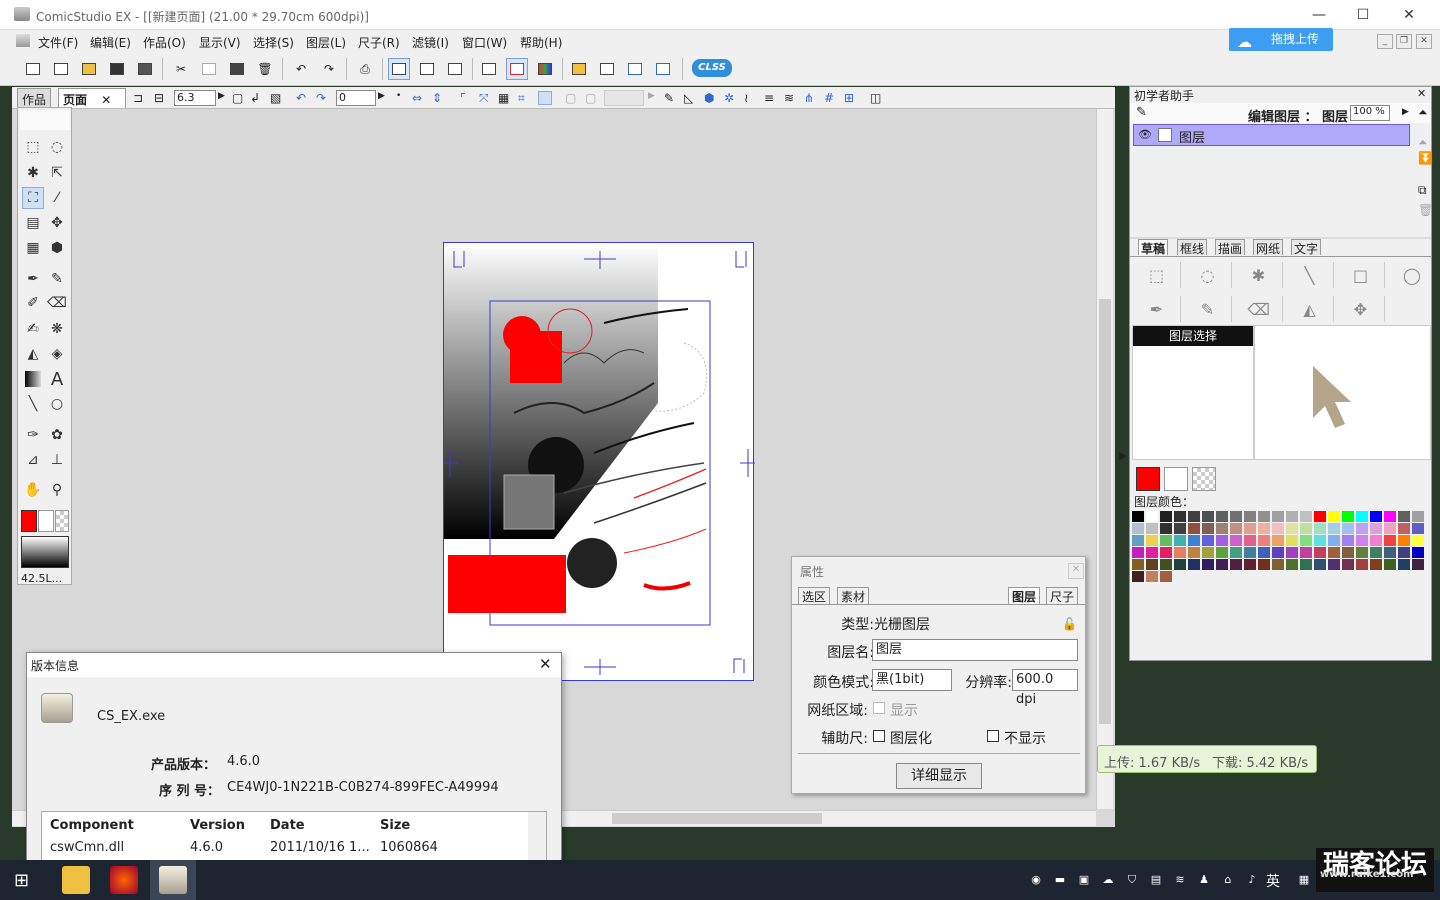 The height and width of the screenshot is (900, 1440). Describe the element at coordinates (486, 98) in the screenshot. I see `fit-icon: ⤧` at that location.